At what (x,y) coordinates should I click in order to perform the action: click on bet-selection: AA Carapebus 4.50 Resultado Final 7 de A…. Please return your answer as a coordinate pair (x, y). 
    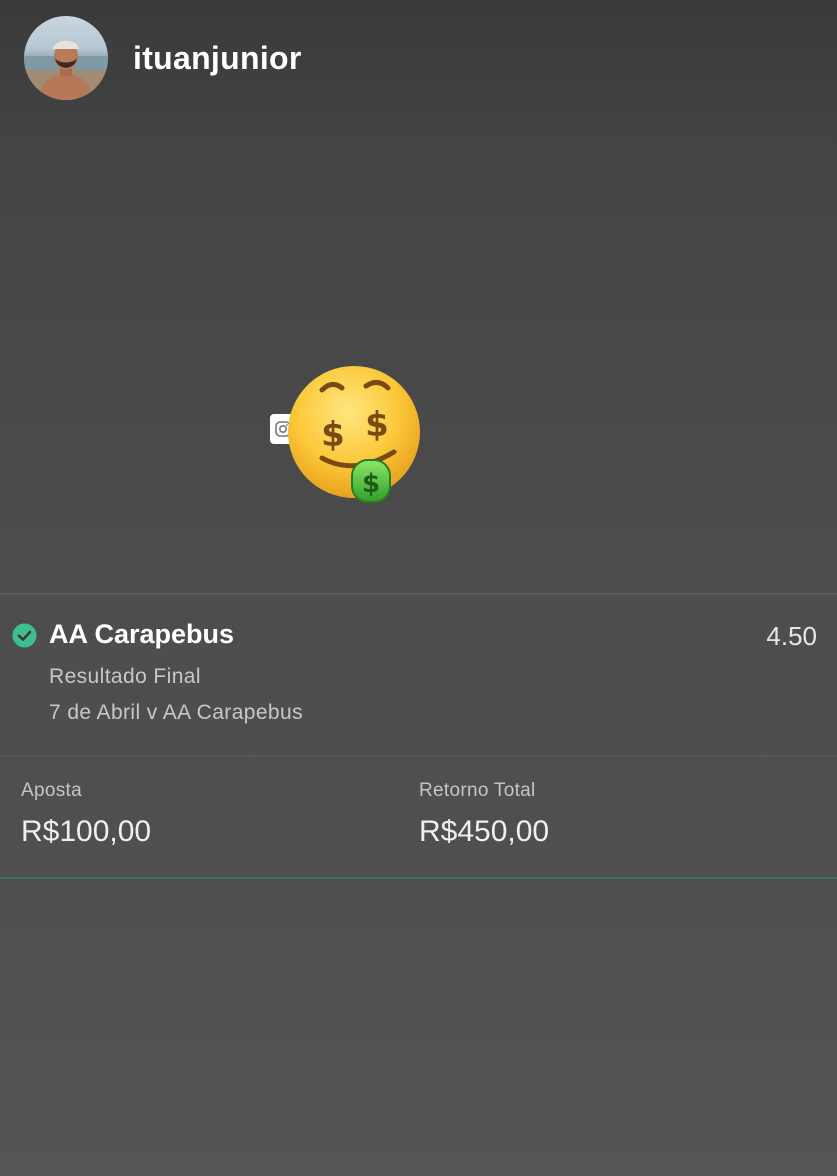
    Looking at the image, I should click on (418, 675).